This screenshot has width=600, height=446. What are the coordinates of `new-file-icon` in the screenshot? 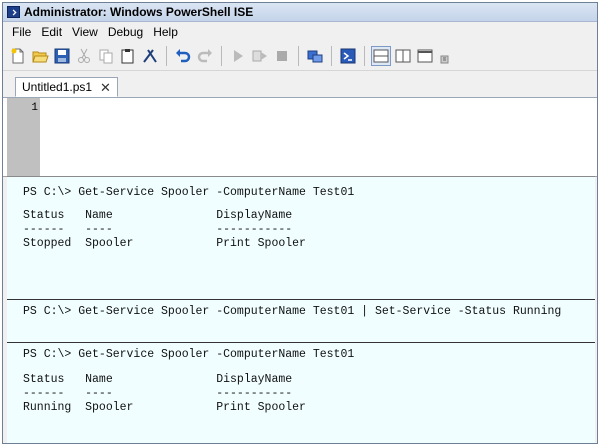 It's located at (18, 56).